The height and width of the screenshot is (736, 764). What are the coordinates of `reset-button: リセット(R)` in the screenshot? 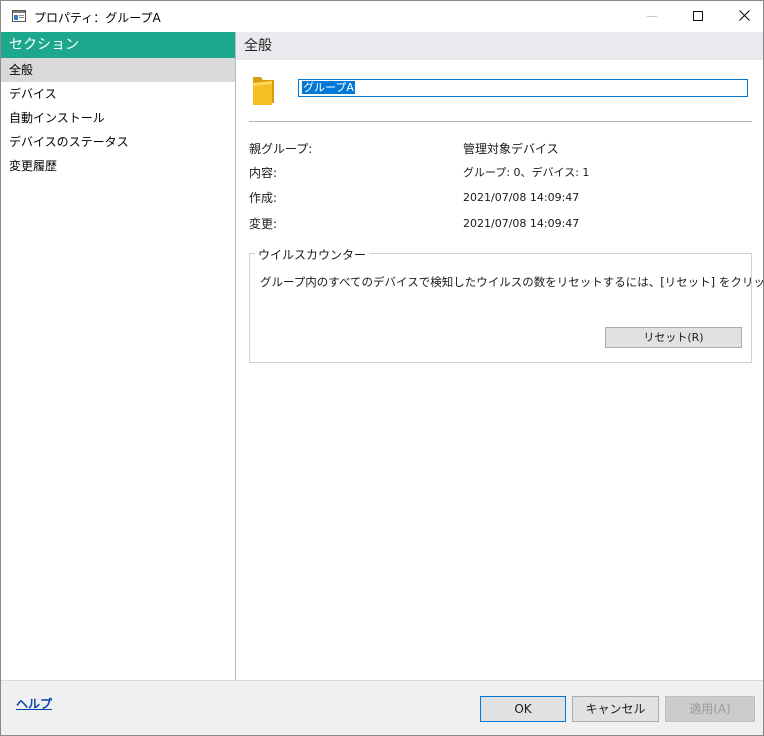 It's located at (673, 337).